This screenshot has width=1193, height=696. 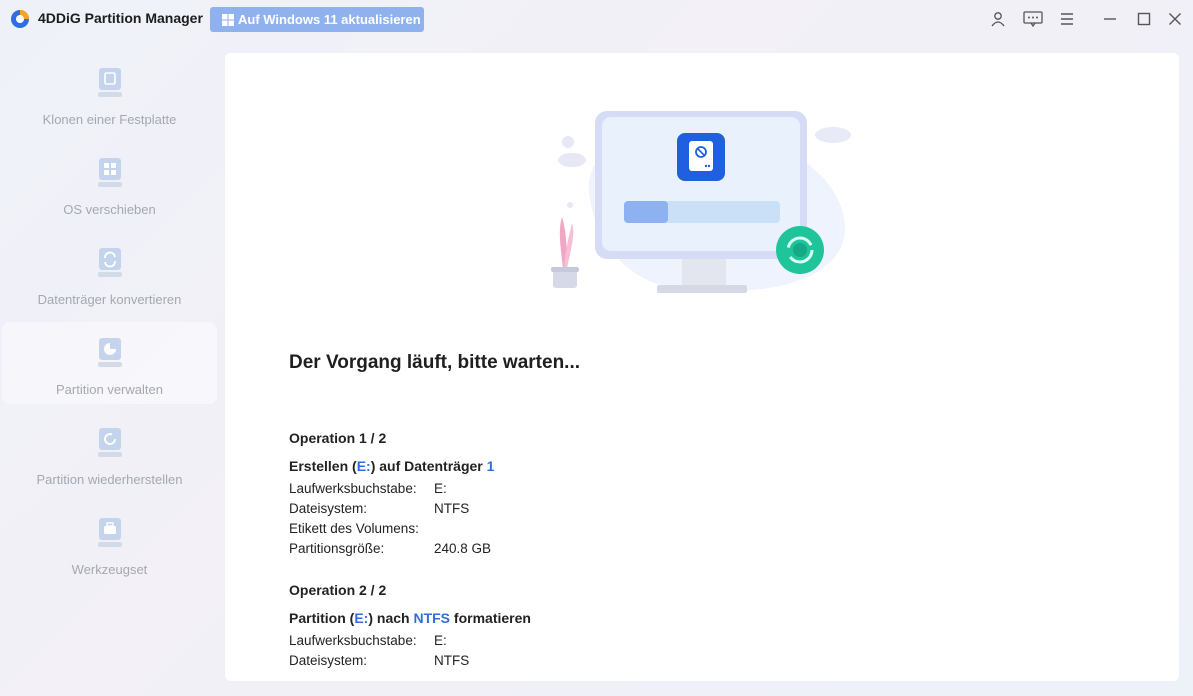 I want to click on sidebar-item-convert-disk: Datenträger konvertieren, so click(x=109, y=273).